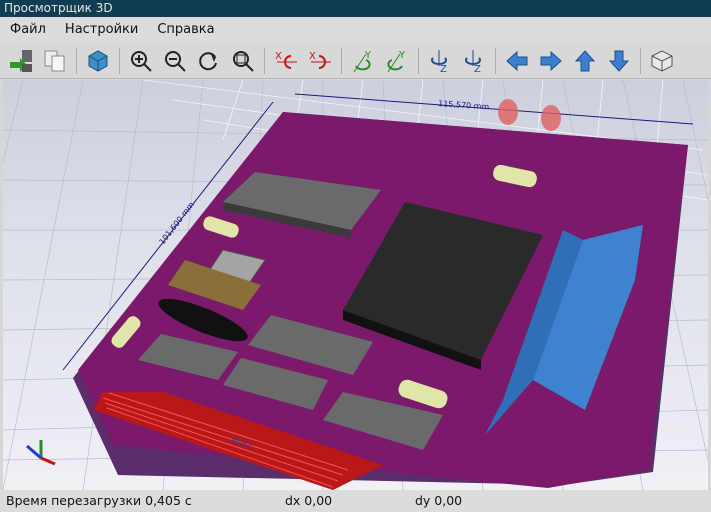 Image resolution: width=711 pixels, height=512 pixels. What do you see at coordinates (209, 61) in the screenshot?
I see `redraw-icon` at bounding box center [209, 61].